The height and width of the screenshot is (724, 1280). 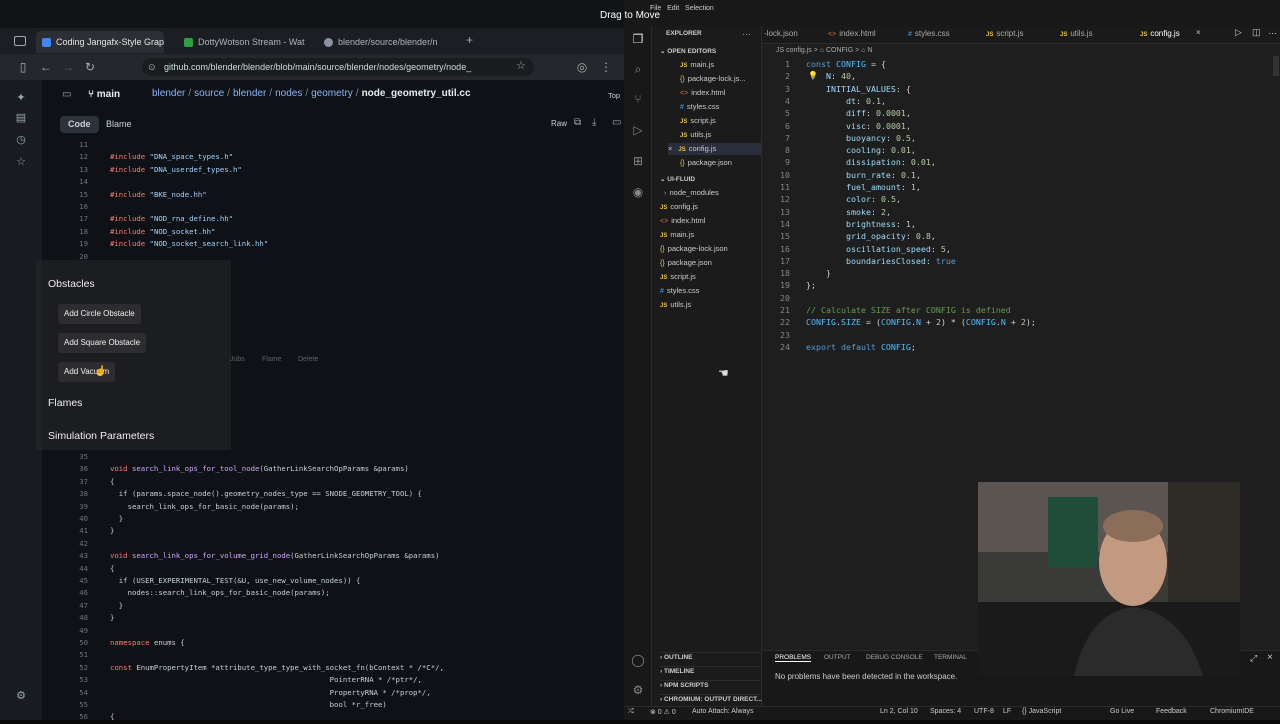 What do you see at coordinates (899, 711) in the screenshot?
I see `cursor-position: Ln 2, Col 10` at bounding box center [899, 711].